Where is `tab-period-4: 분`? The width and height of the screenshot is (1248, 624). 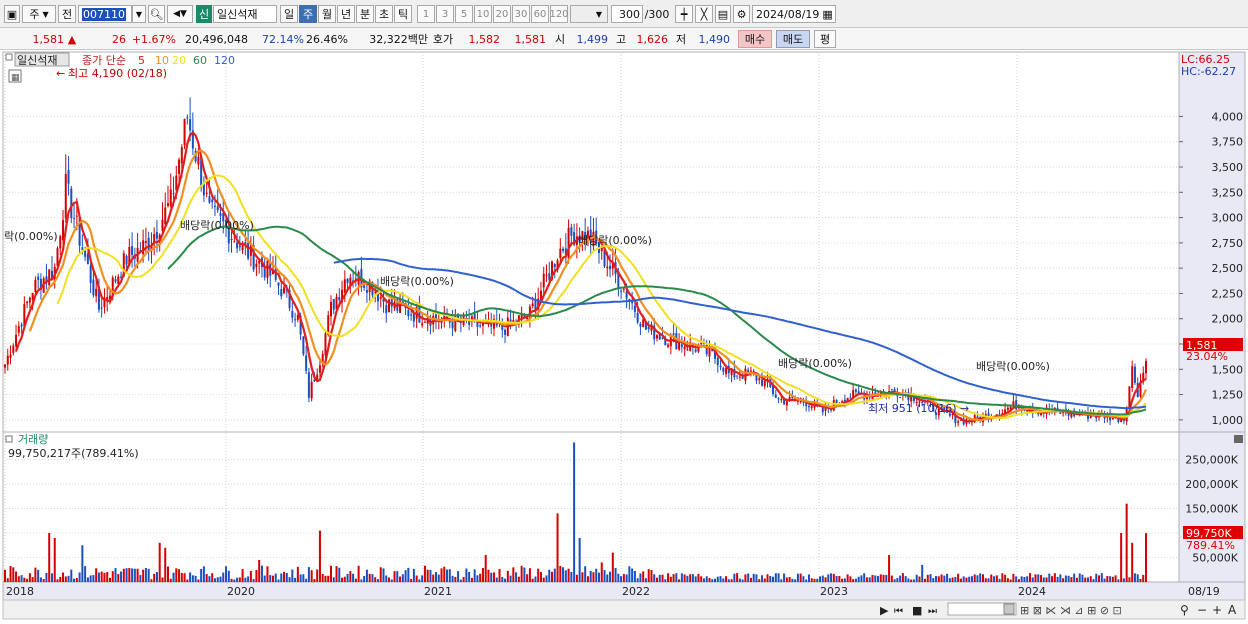 tab-period-4: 분 is located at coordinates (365, 14).